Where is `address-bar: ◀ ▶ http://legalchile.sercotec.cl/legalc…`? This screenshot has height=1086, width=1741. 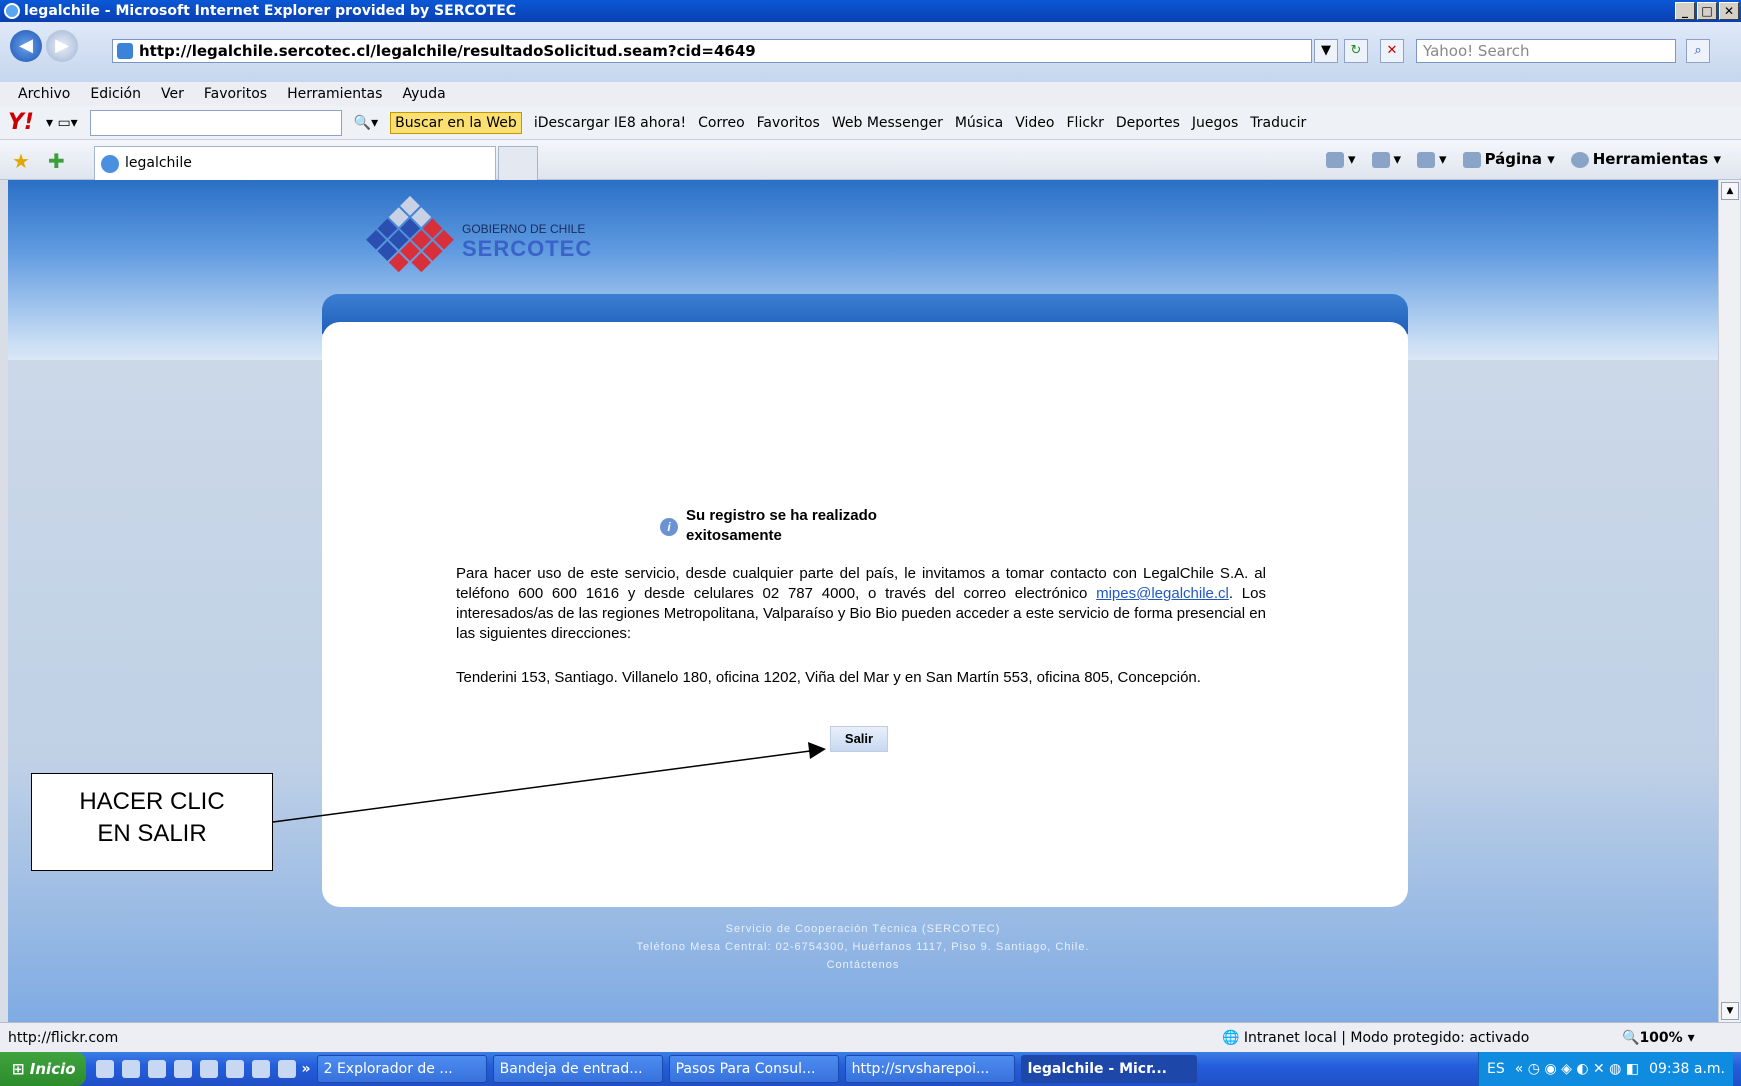
address-bar: ◀ ▶ http://legalchile.sercotec.cl/legalc… is located at coordinates (870, 52).